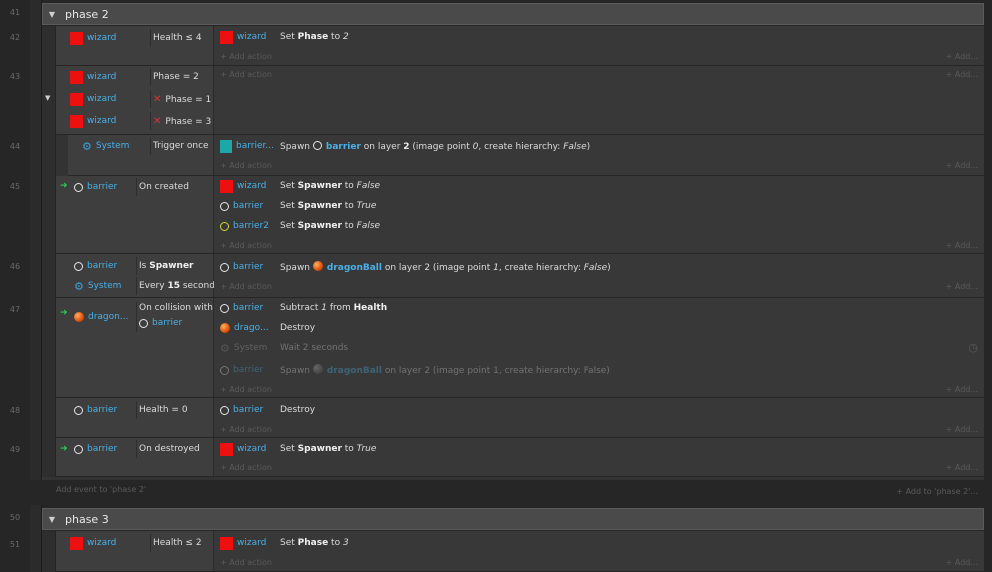 This screenshot has width=992, height=572. Describe the element at coordinates (437, 268) in the screenshot. I see `action-text: on layer 2 (image point` at that location.